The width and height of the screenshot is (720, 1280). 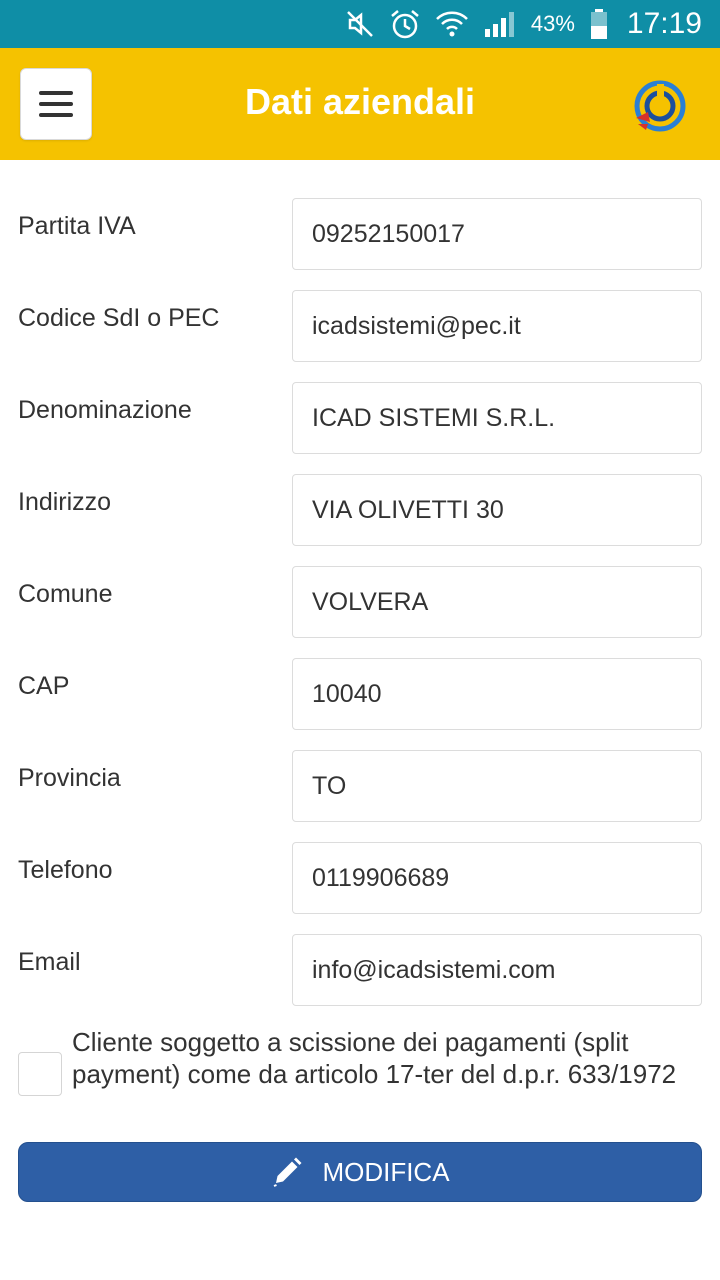 I want to click on mute-icon, so click(x=360, y=24).